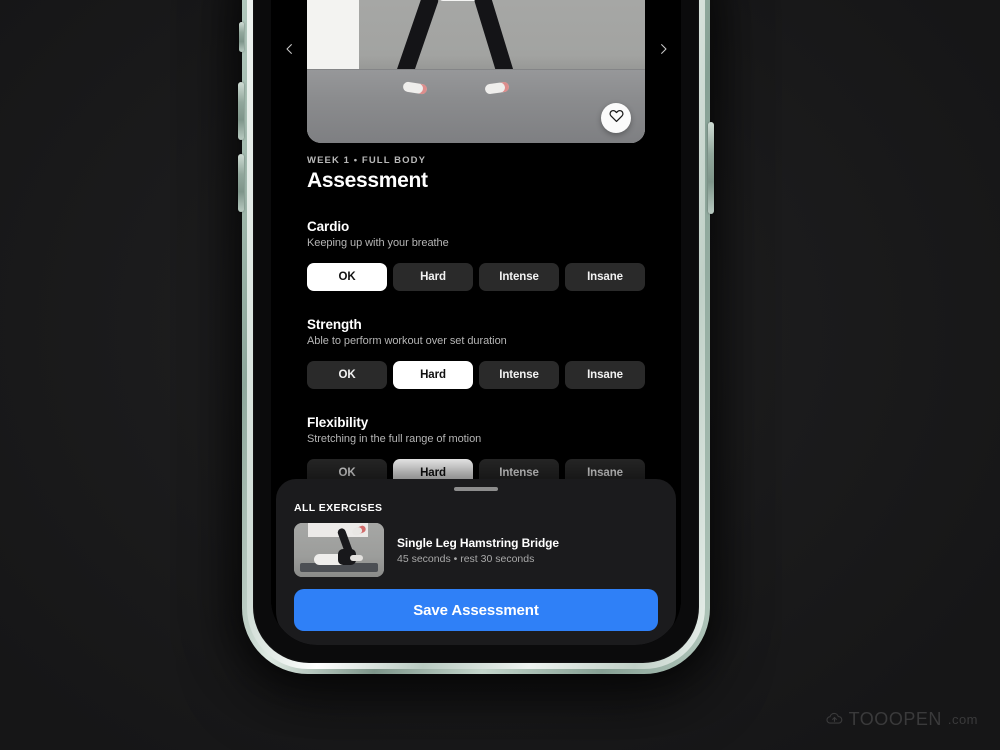  What do you see at coordinates (605, 375) in the screenshot?
I see `option-strength-insane: Insane` at bounding box center [605, 375].